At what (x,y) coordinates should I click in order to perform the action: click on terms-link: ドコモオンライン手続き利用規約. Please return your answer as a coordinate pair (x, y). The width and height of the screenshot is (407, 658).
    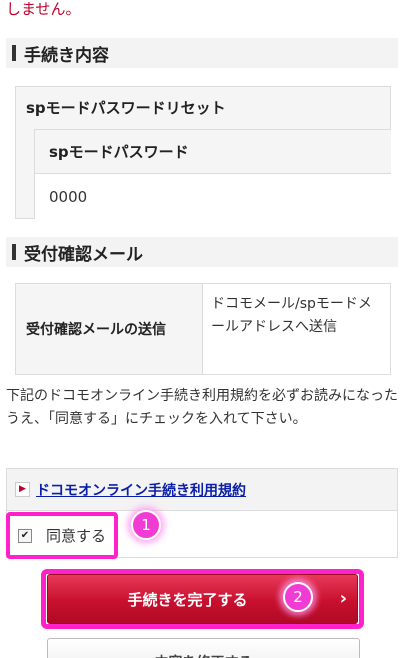
    Looking at the image, I should click on (141, 490).